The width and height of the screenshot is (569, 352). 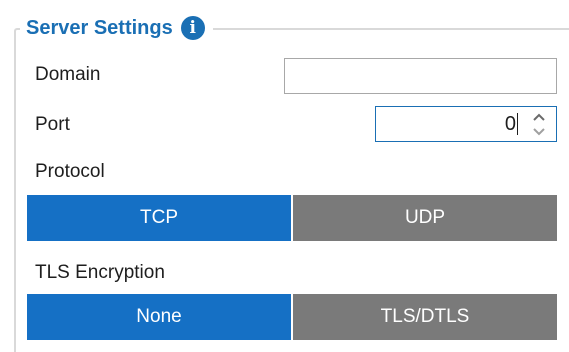 I want to click on spin-down-button, so click(x=539, y=131).